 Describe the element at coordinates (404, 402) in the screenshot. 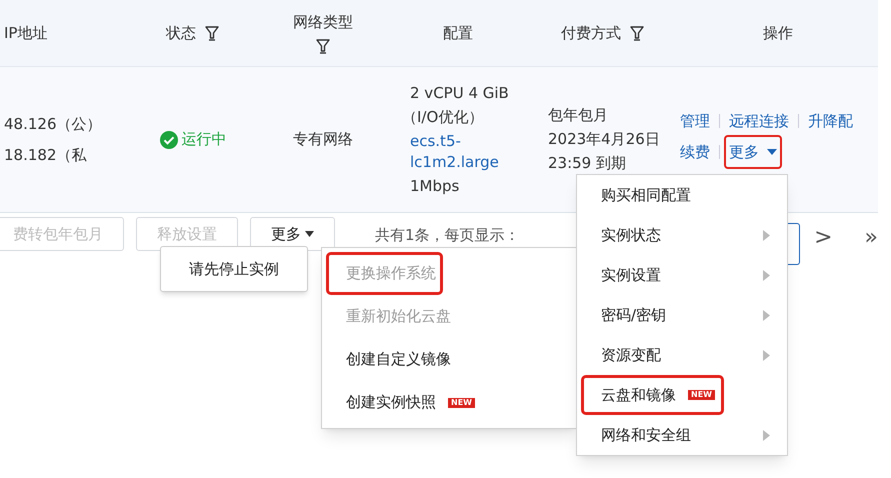

I see `menu-item: 创建实例快照 NEW` at that location.